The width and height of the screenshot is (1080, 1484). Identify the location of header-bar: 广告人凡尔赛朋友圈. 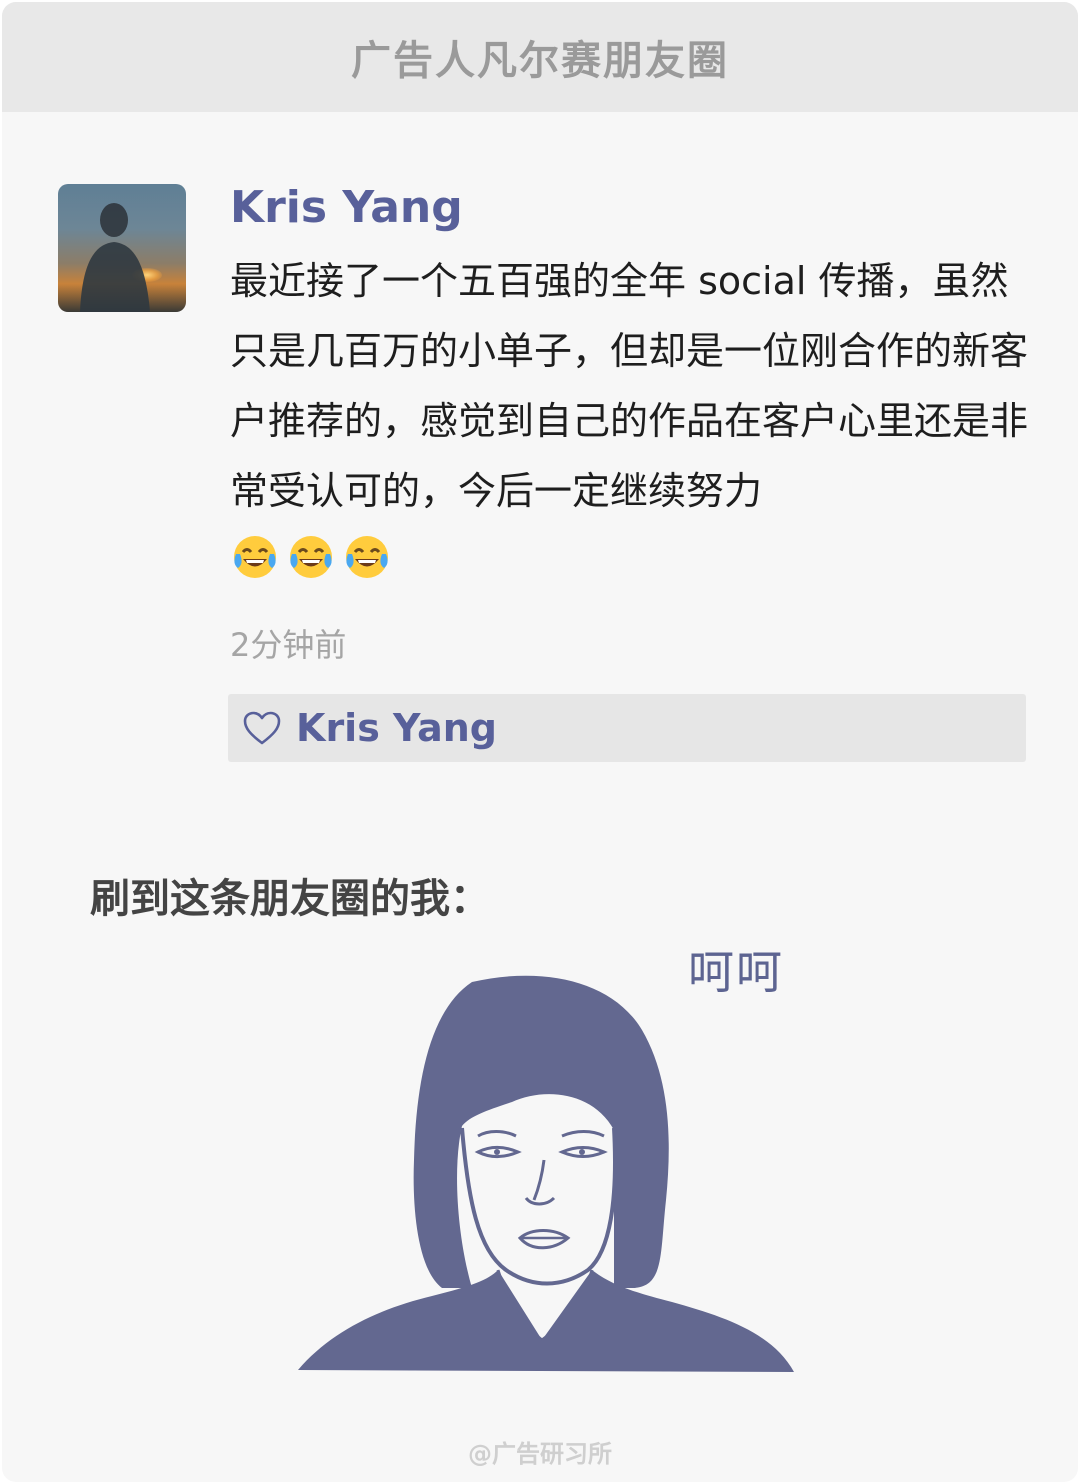
(540, 57).